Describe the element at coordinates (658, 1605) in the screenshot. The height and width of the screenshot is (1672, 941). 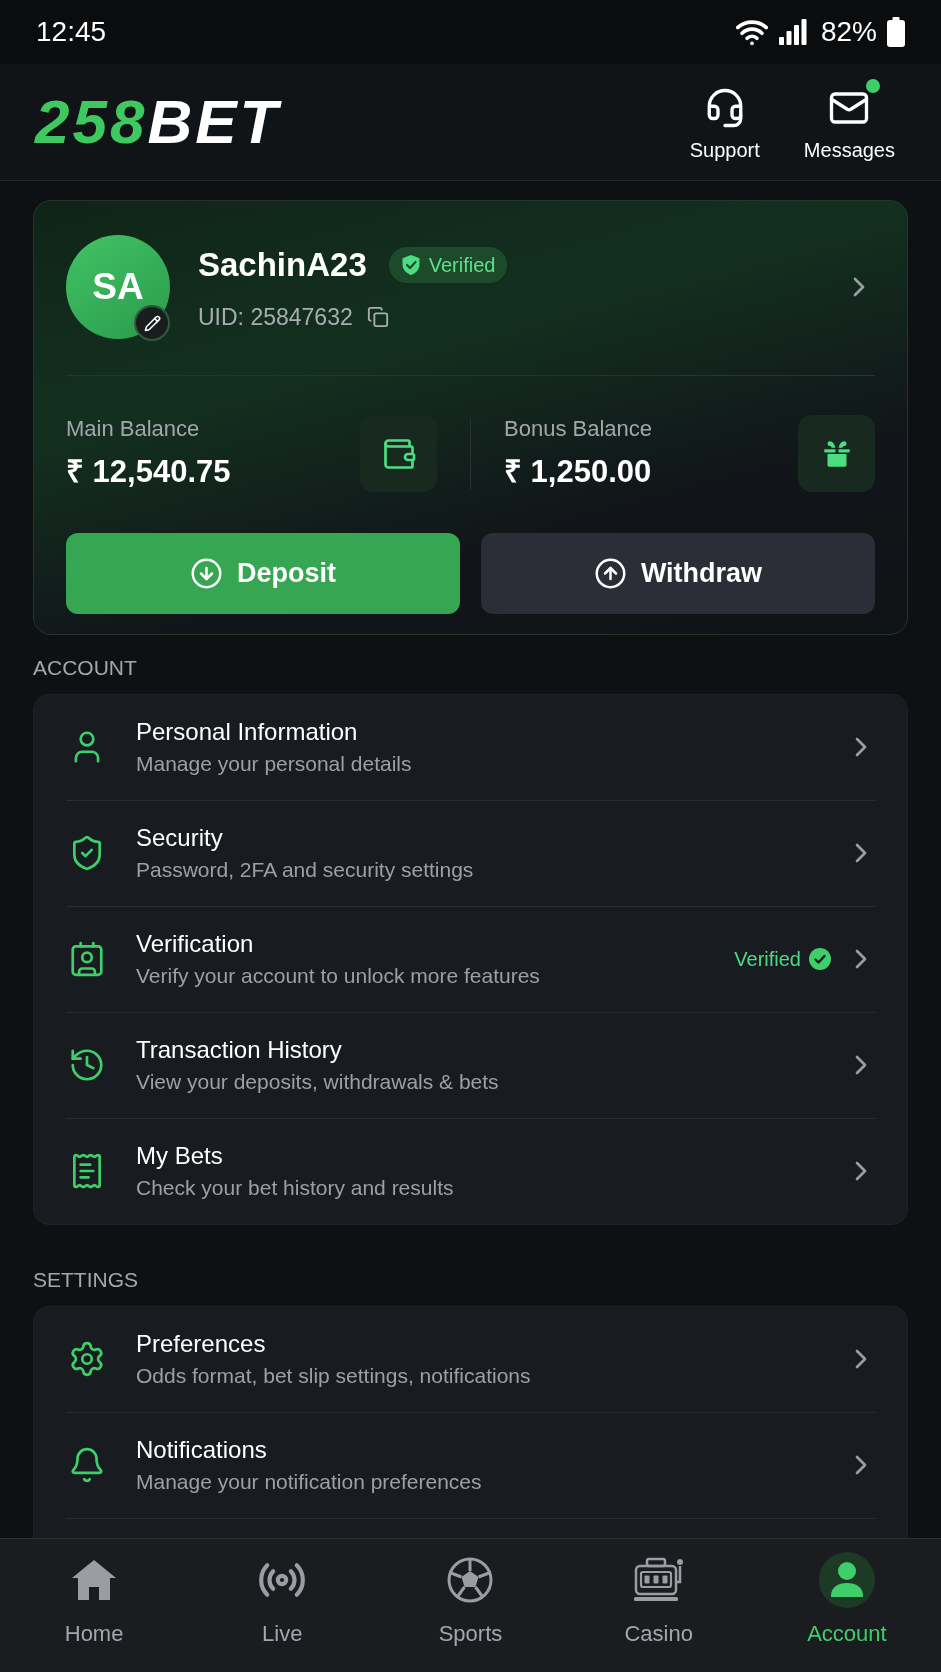
I see `nav-tab: Casino` at that location.